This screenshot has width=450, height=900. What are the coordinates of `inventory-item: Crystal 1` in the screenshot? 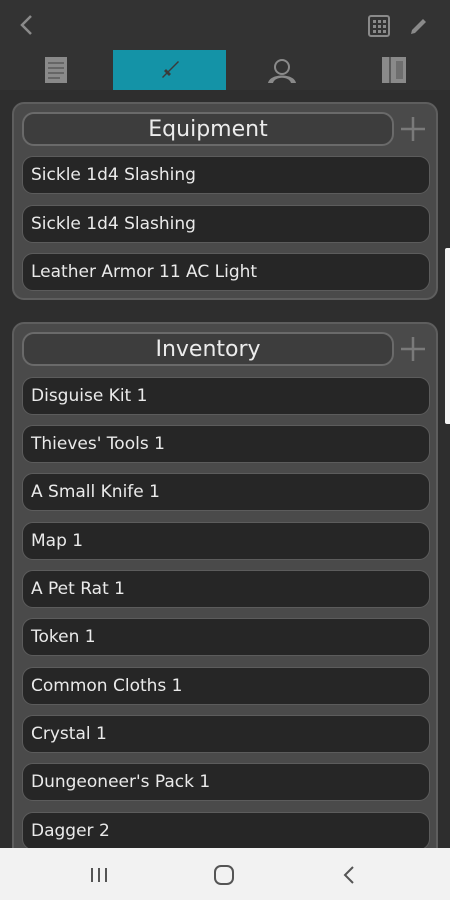 It's located at (226, 734).